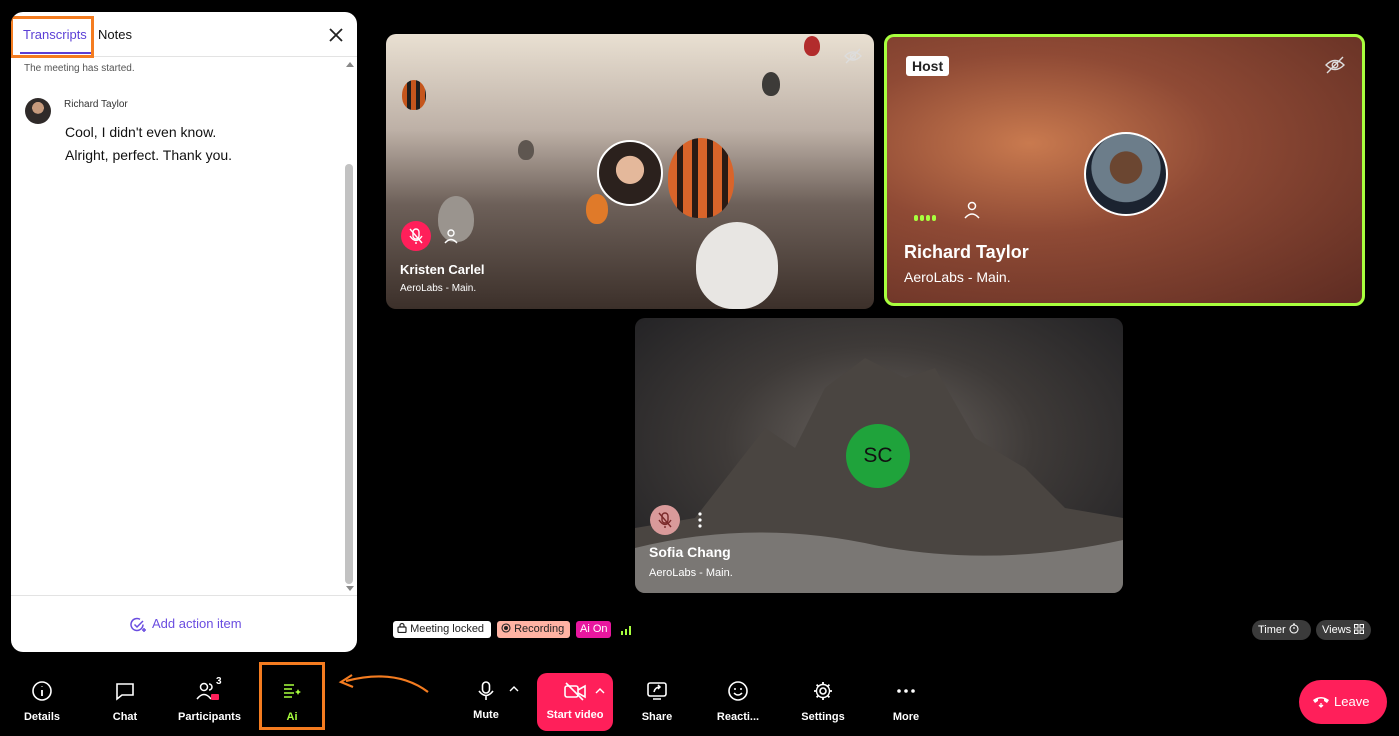  I want to click on panel-tabs: Transcripts Notes, so click(184, 35).